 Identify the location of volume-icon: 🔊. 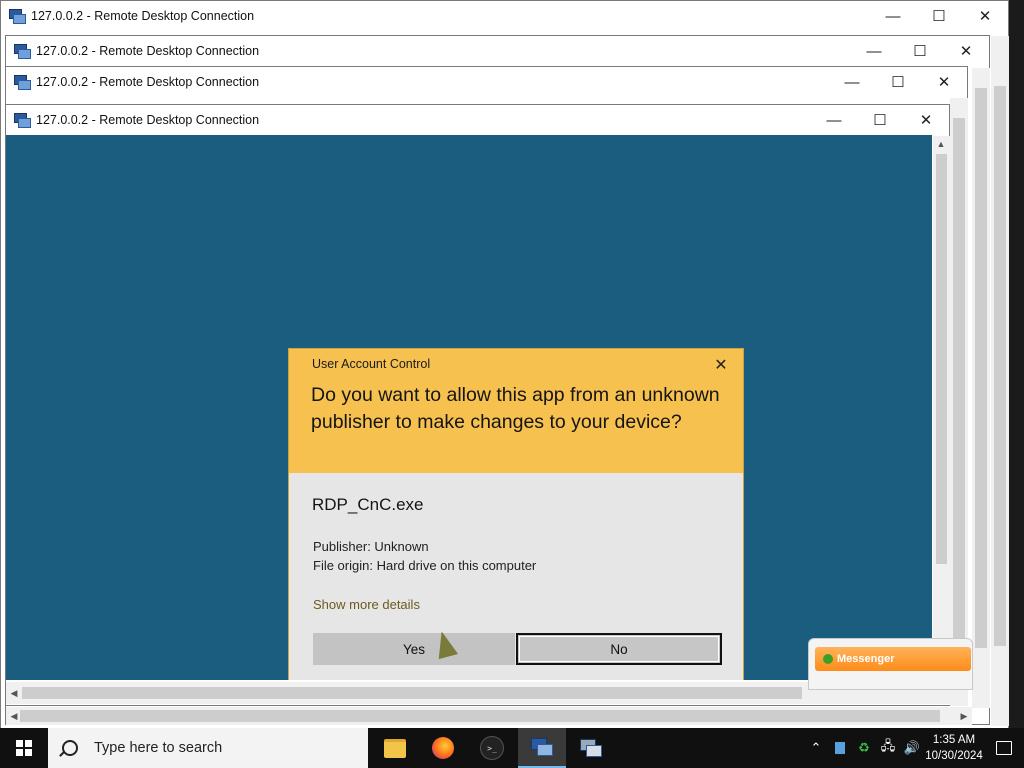
(912, 748).